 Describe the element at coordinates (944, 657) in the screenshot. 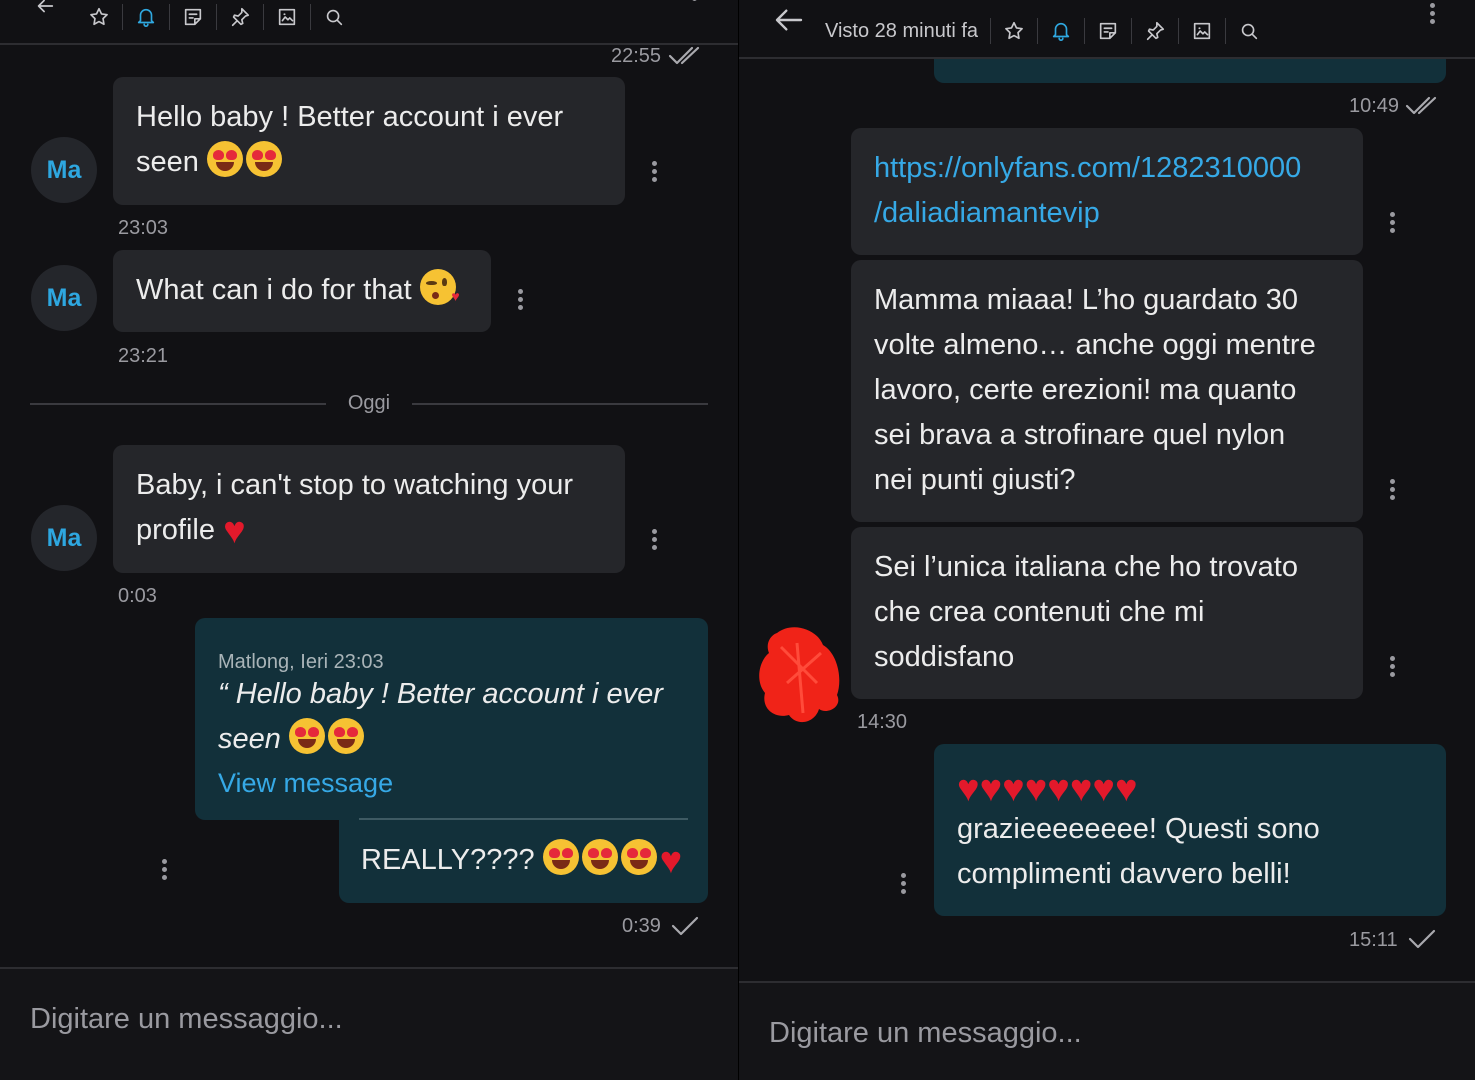

I see `message-line: soddisfano` at that location.